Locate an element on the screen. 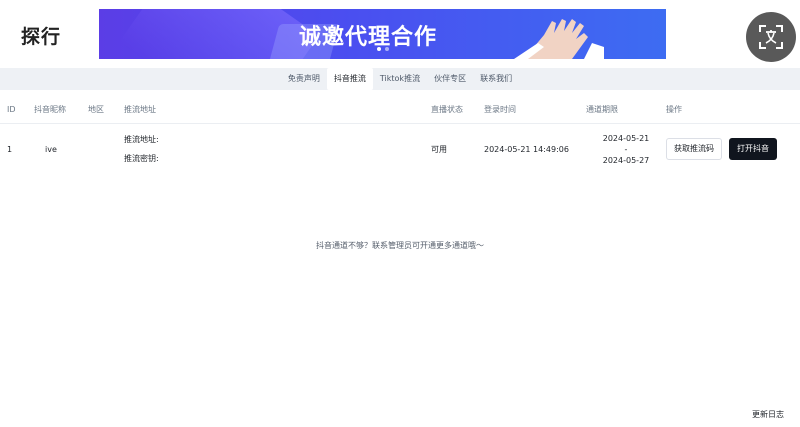 The width and height of the screenshot is (800, 427). main-nav: 免责声明 抖音推流 Tiktok推流 伙伴专区 联系我们 is located at coordinates (400, 79).